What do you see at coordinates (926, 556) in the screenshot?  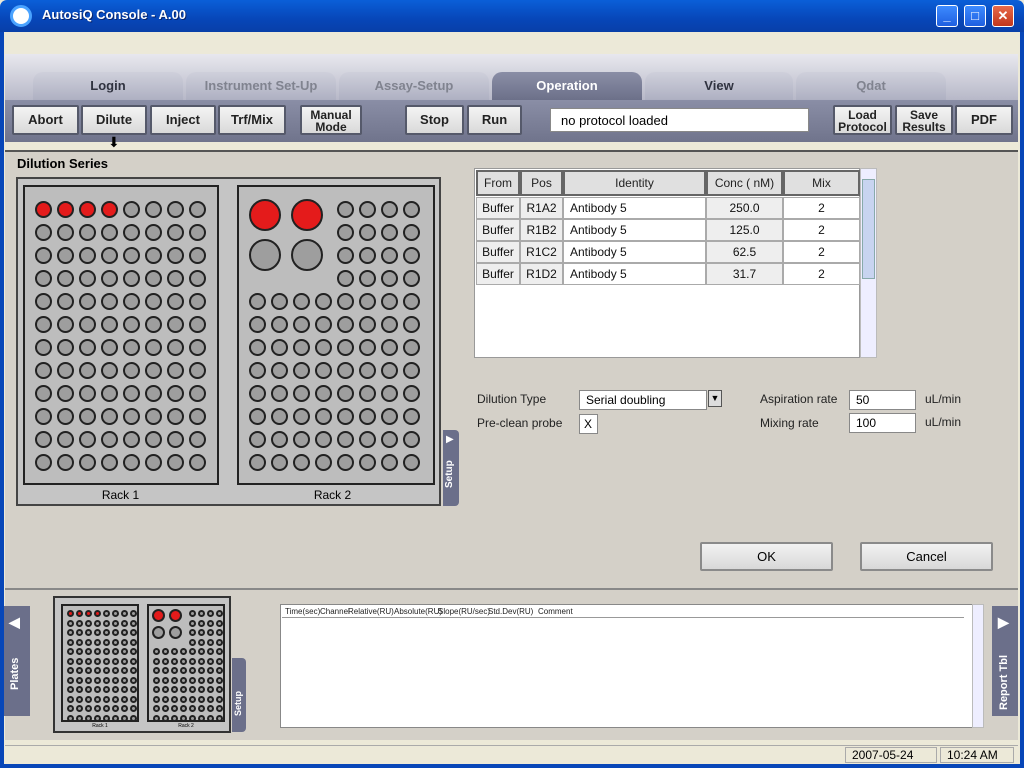 I see `cancel-button: Cancel` at bounding box center [926, 556].